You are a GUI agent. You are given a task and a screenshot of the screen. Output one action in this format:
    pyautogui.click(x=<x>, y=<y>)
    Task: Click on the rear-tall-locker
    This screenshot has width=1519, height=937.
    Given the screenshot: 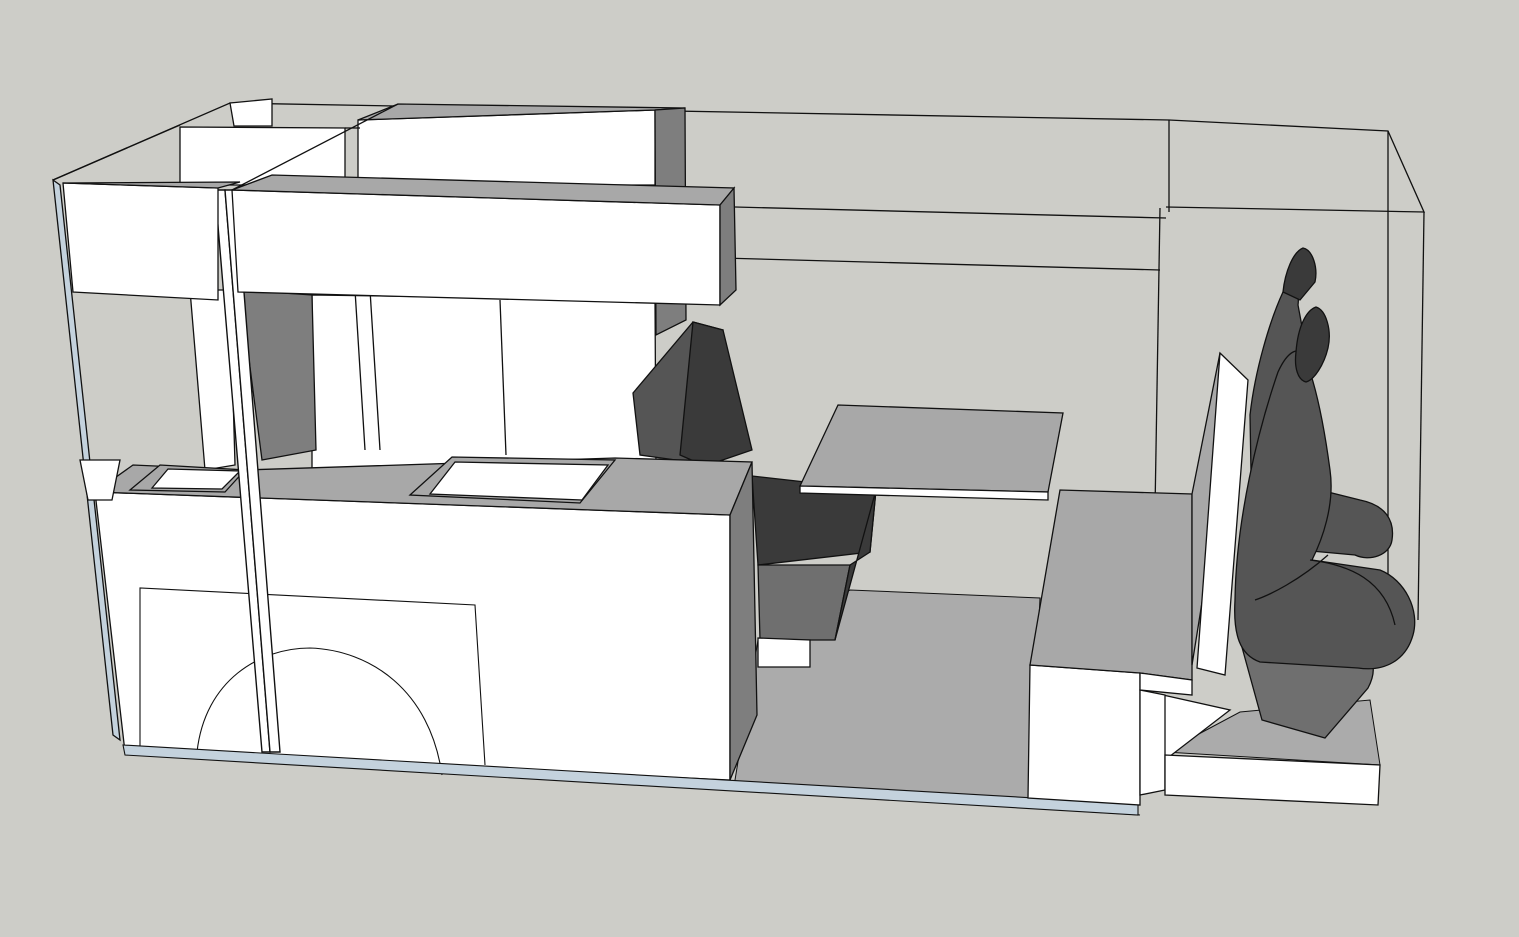 What is the action you would take?
    pyautogui.click(x=423, y=380)
    